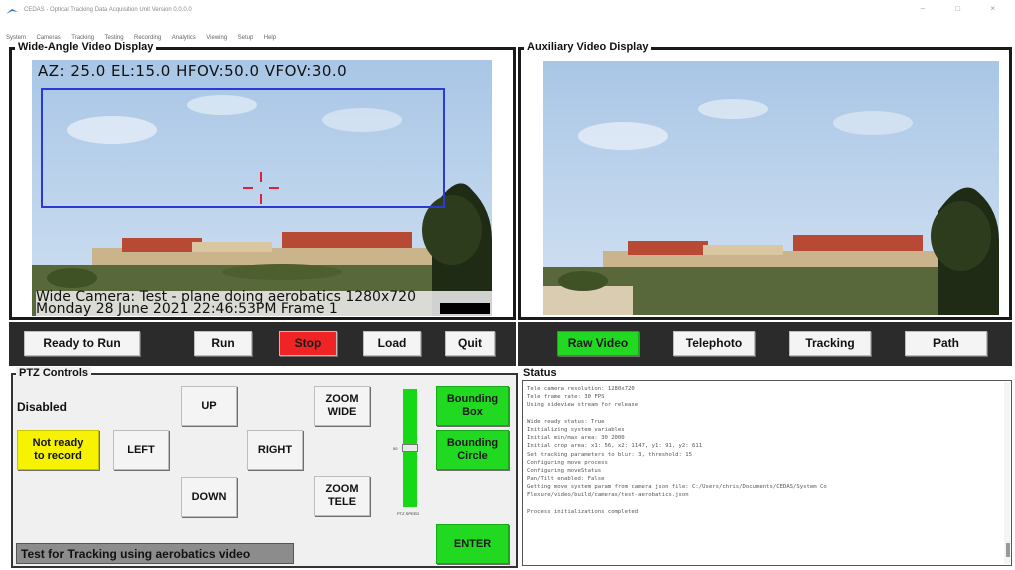  Describe the element at coordinates (216, 38) in the screenshot. I see `menu-viewing: Viewing` at that location.